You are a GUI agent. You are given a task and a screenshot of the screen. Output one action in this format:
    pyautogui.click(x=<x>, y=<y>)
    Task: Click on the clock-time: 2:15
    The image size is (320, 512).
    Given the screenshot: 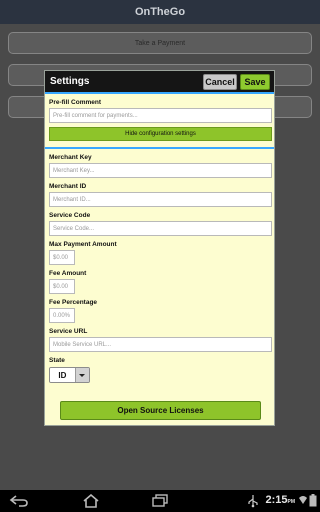 What is the action you would take?
    pyautogui.click(x=276, y=500)
    